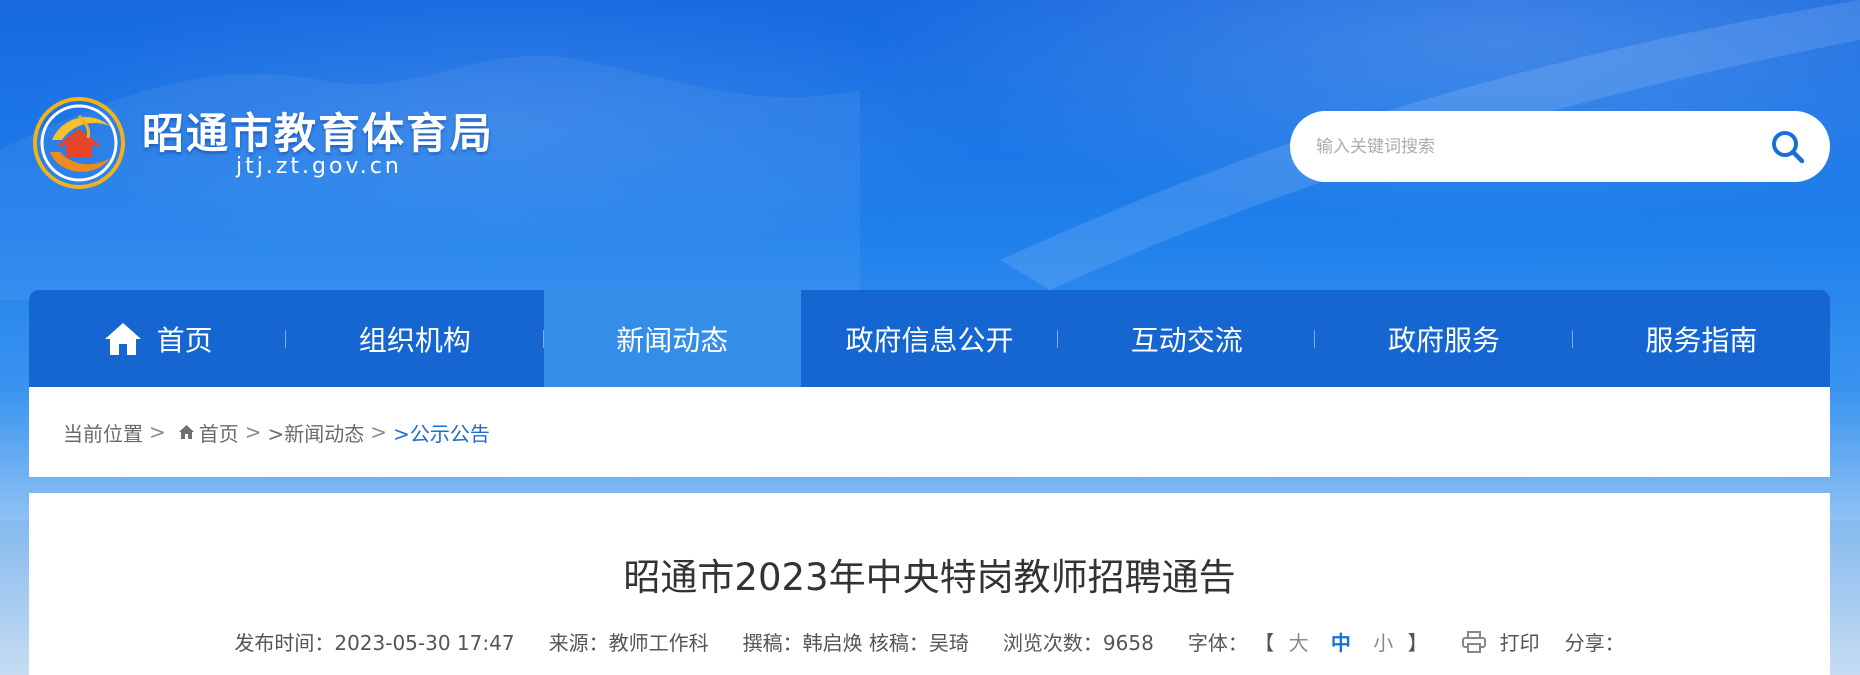 This screenshot has width=1860, height=675. I want to click on nav-item-news: 新闻动态, so click(672, 338).